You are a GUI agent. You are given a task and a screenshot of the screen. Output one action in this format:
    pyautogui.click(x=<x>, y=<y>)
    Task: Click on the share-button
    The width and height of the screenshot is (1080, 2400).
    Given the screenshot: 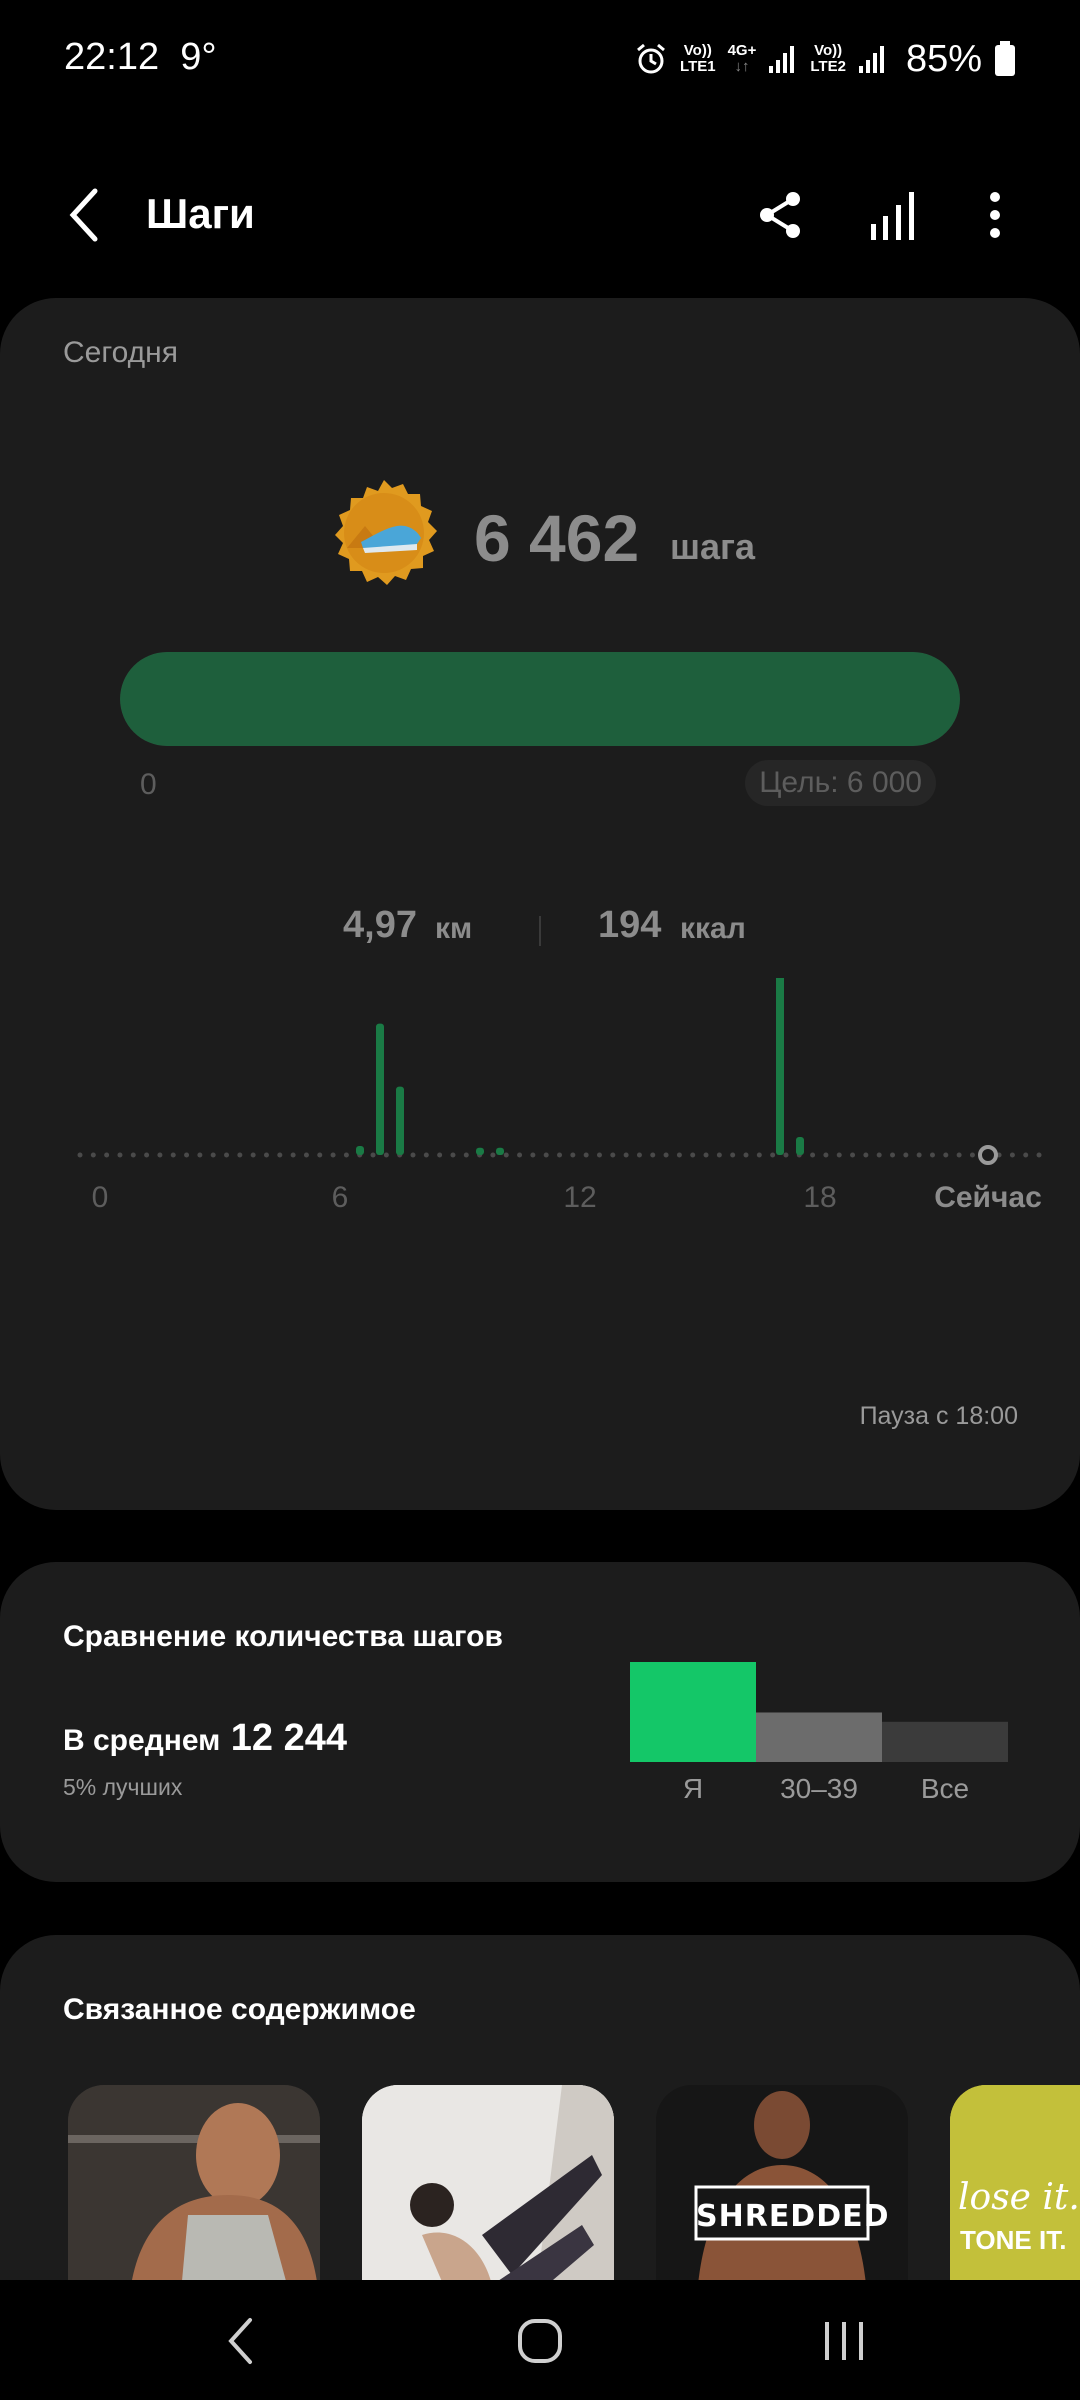 What is the action you would take?
    pyautogui.click(x=780, y=215)
    